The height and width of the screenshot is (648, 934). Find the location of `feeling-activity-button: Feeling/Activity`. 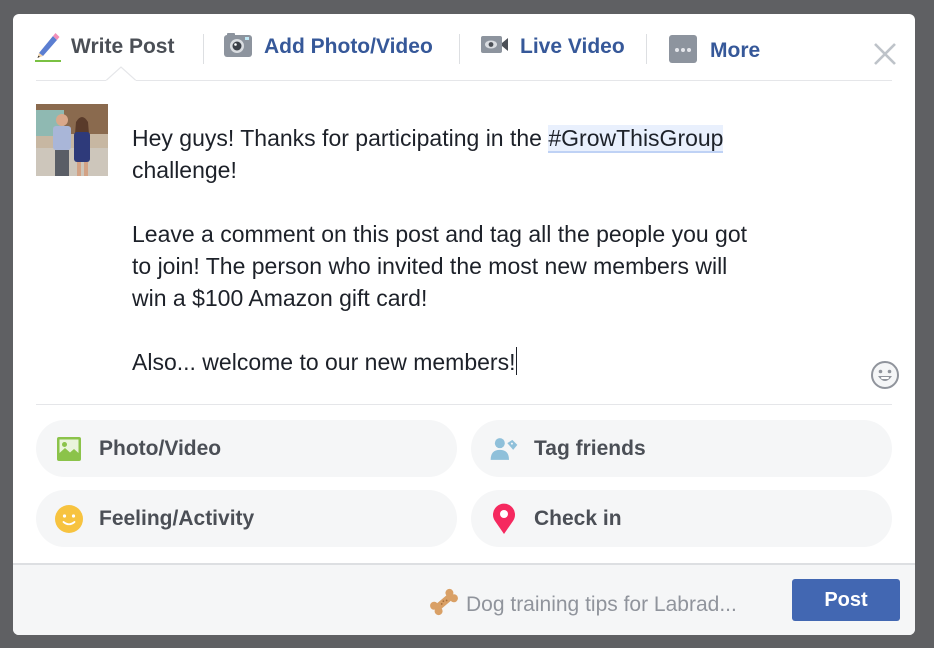

feeling-activity-button: Feeling/Activity is located at coordinates (246, 518).